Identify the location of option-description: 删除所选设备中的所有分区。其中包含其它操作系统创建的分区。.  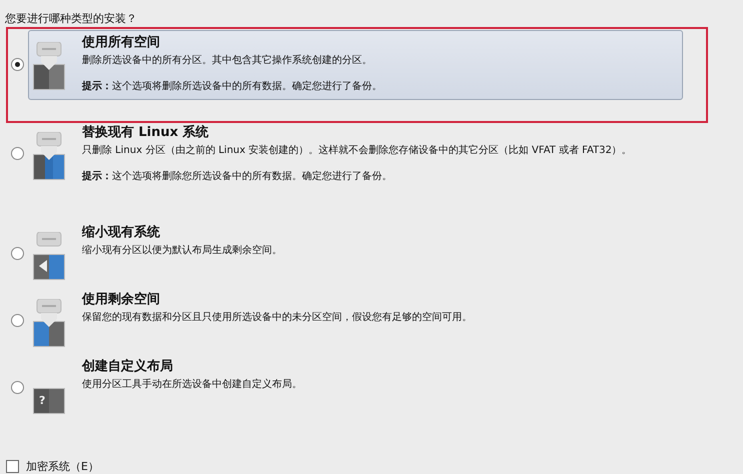
(227, 61).